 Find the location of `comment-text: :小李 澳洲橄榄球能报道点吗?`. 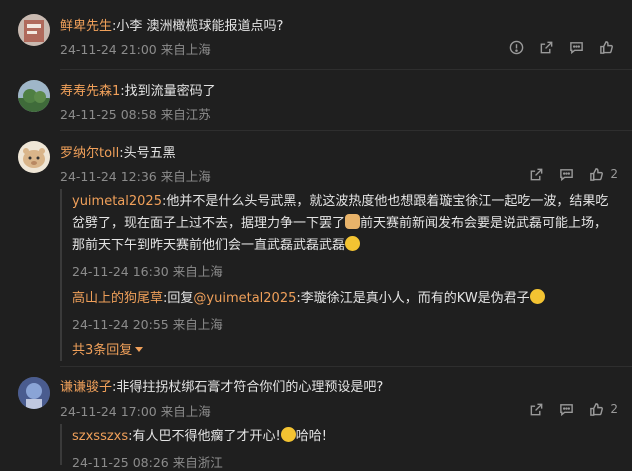

comment-text: :小李 澳洲橄榄球能报道点吗? is located at coordinates (198, 26).